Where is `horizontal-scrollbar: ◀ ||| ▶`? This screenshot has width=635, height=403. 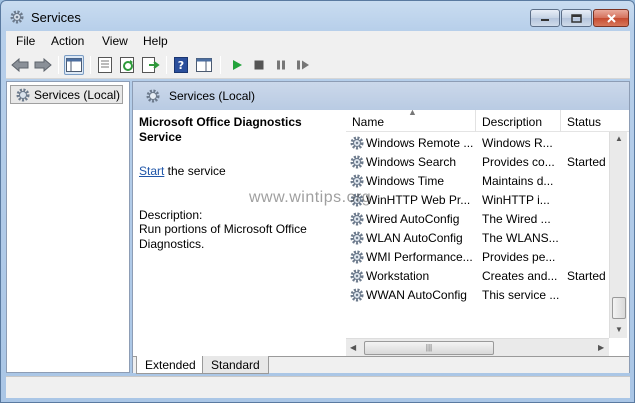
horizontal-scrollbar: ◀ ||| ▶ is located at coordinates (477, 347).